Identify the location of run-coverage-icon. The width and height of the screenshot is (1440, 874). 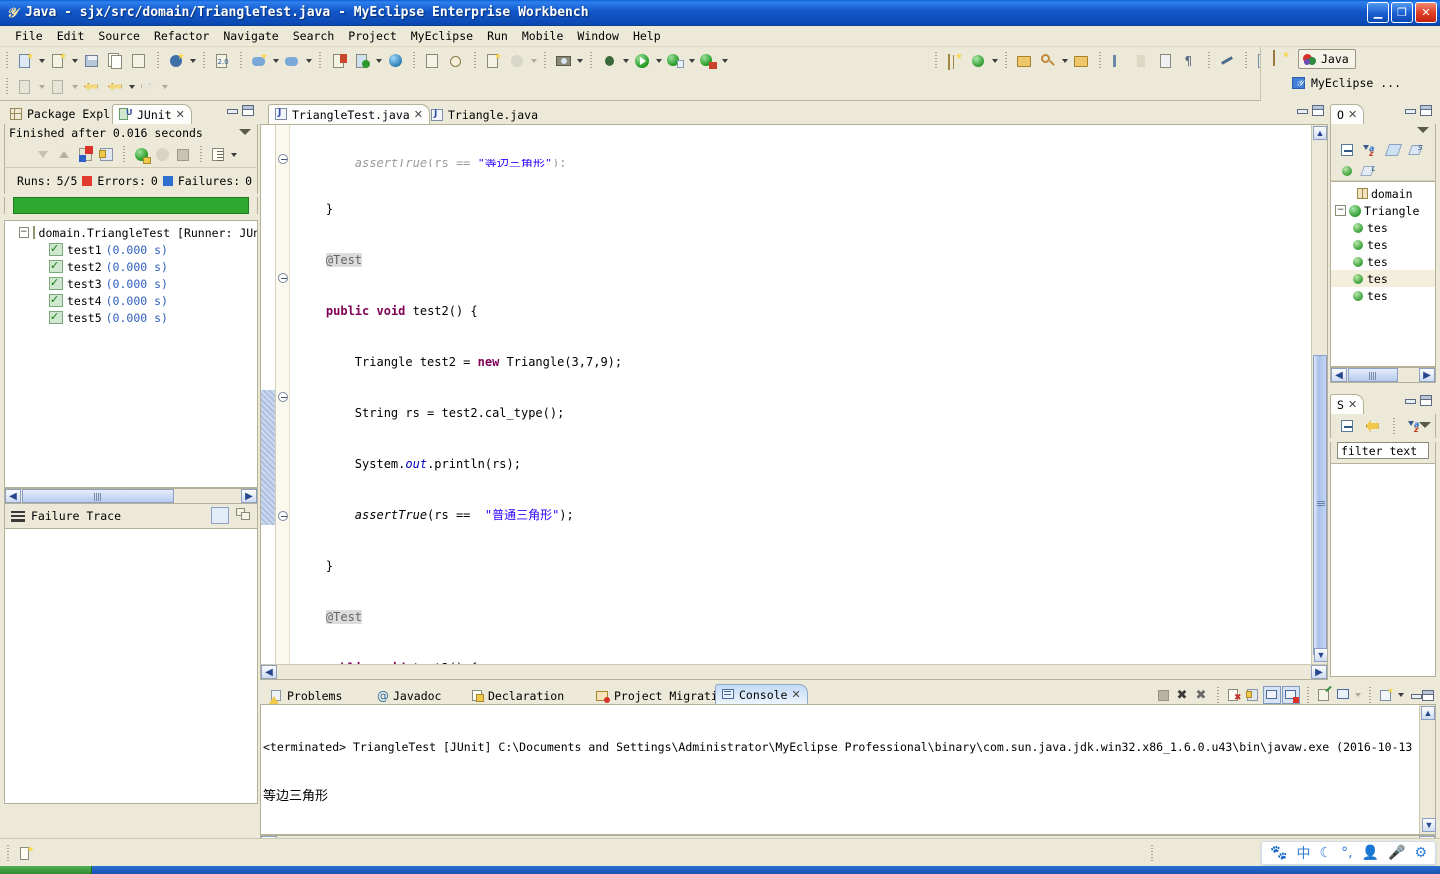
(708, 61).